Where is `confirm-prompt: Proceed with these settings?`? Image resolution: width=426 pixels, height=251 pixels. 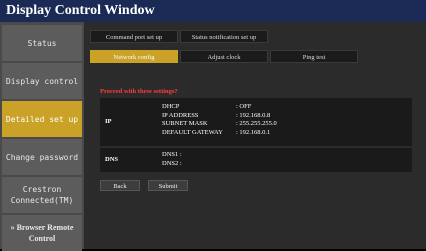 confirm-prompt: Proceed with these settings? is located at coordinates (139, 91).